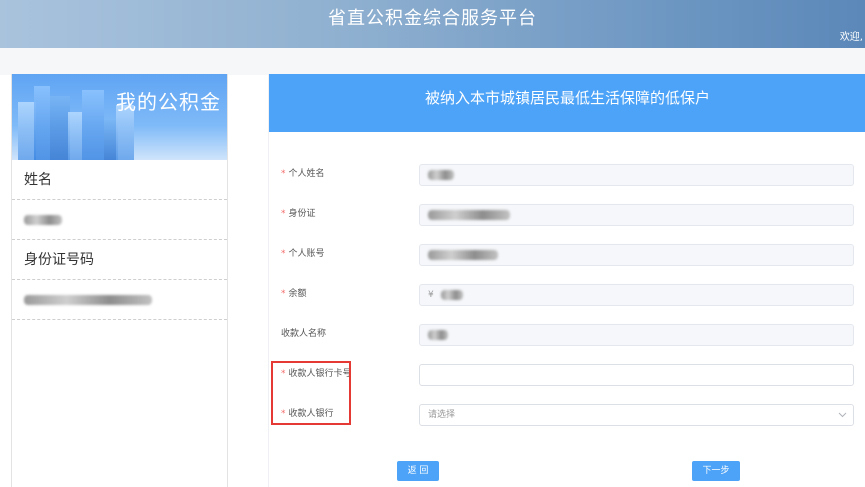 This screenshot has height=487, width=865. I want to click on sidebar-banner: 我的公积金, so click(119, 117).